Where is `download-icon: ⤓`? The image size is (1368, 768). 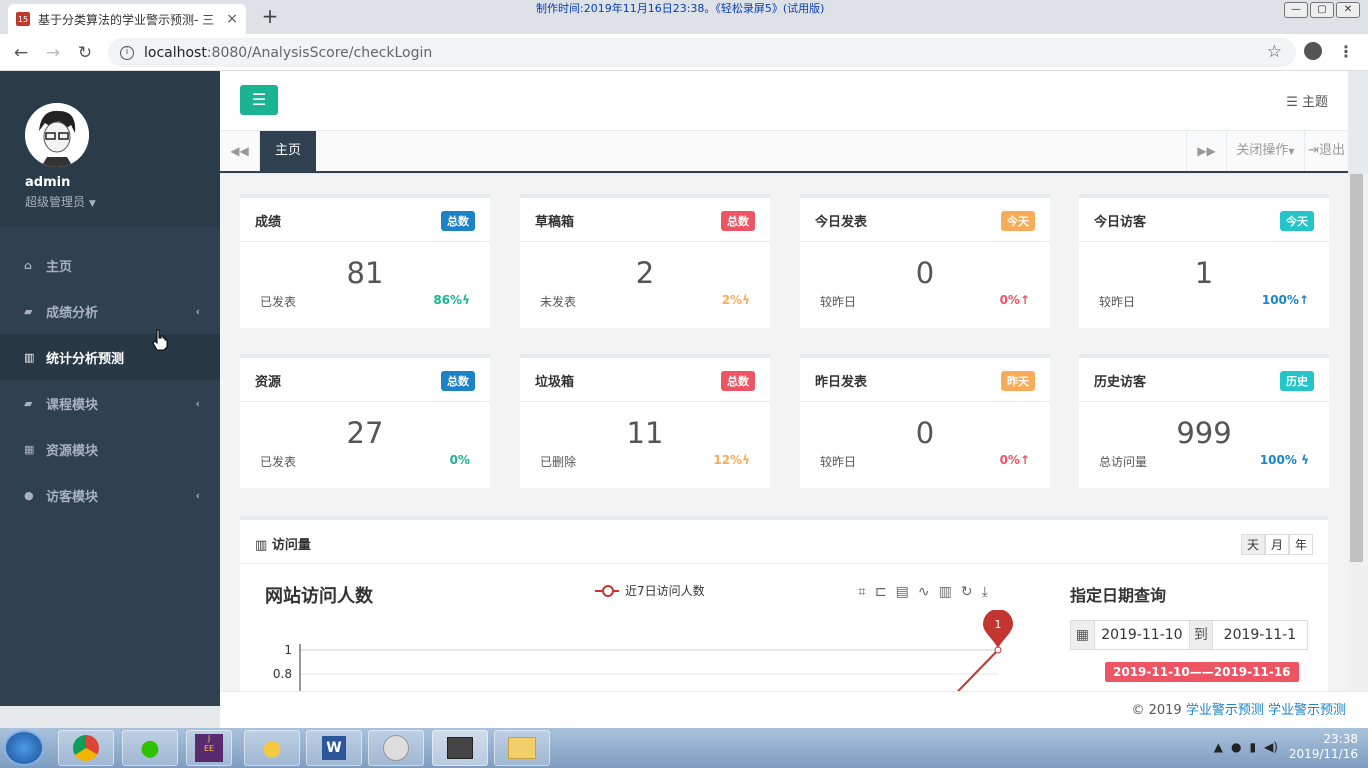
download-icon: ⤓ is located at coordinates (985, 592).